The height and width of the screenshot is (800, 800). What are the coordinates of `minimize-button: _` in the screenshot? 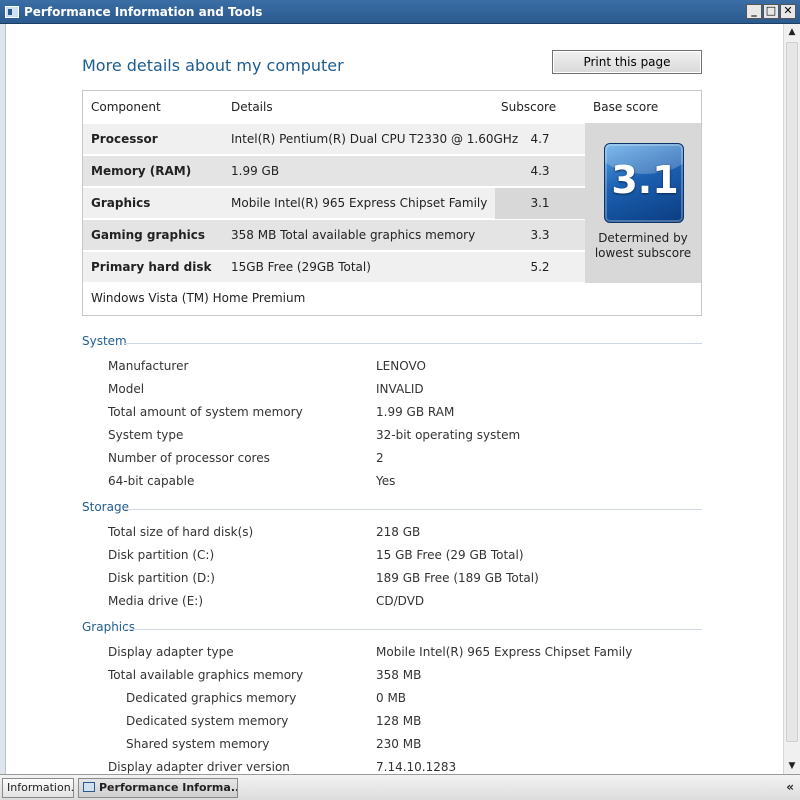 It's located at (754, 11).